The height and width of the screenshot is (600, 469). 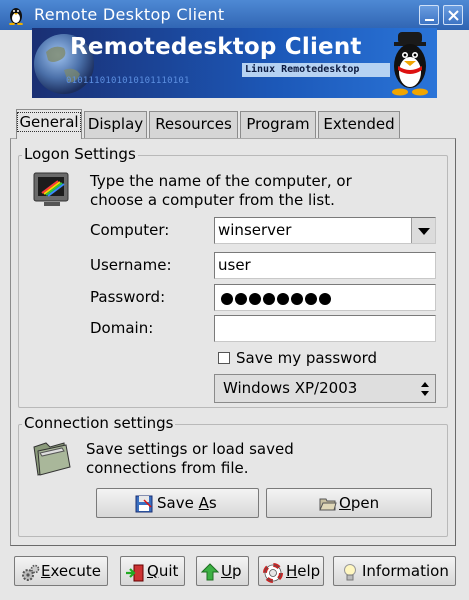 What do you see at coordinates (71, 571) in the screenshot?
I see `execute-label: Execute` at bounding box center [71, 571].